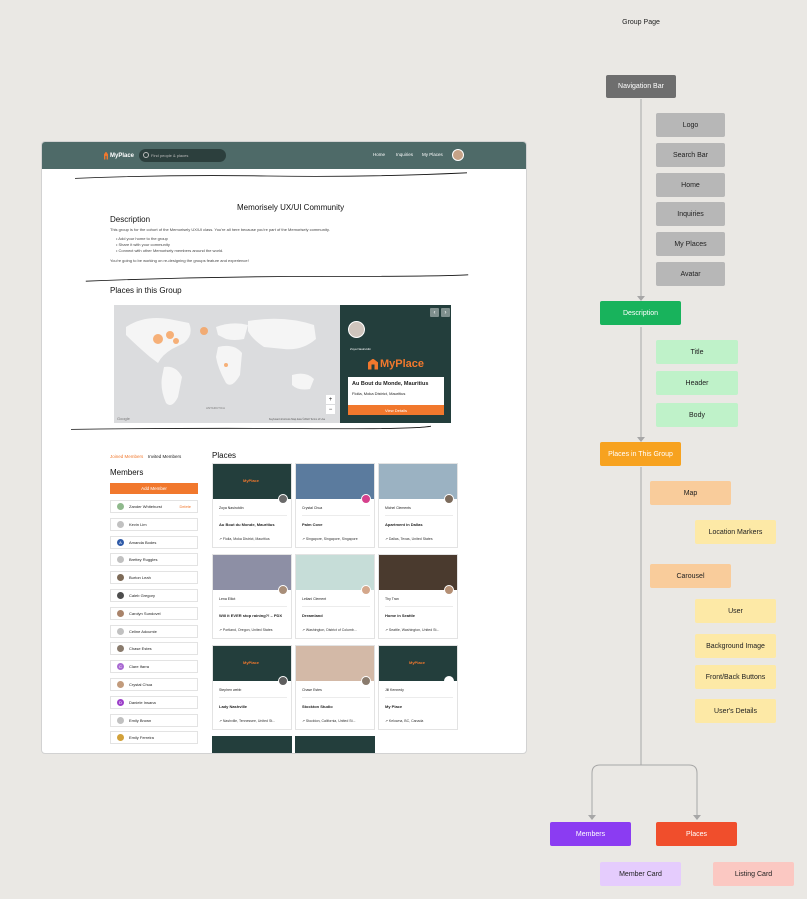 This screenshot has height=899, width=807. What do you see at coordinates (145, 613) in the screenshot?
I see `member-name: Carolyn Sundovel` at bounding box center [145, 613].